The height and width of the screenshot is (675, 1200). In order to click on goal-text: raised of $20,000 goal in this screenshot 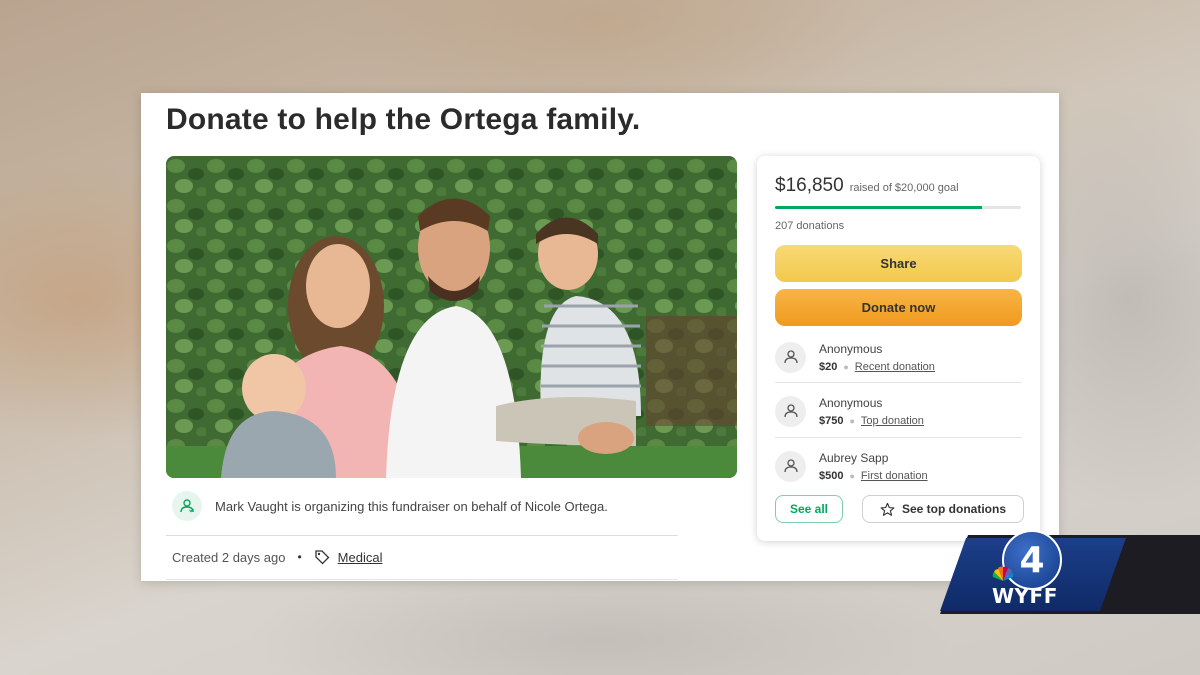, I will do `click(904, 188)`.